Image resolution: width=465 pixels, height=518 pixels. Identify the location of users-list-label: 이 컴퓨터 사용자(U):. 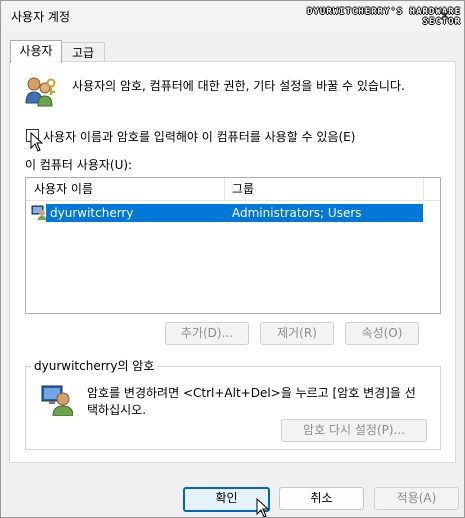
(79, 165).